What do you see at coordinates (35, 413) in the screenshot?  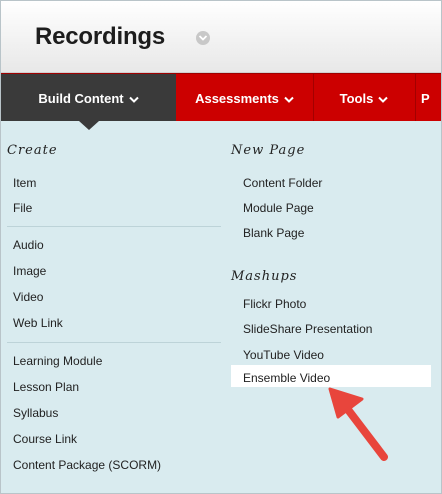 I see `menu-item-syllabus: Syllabus` at bounding box center [35, 413].